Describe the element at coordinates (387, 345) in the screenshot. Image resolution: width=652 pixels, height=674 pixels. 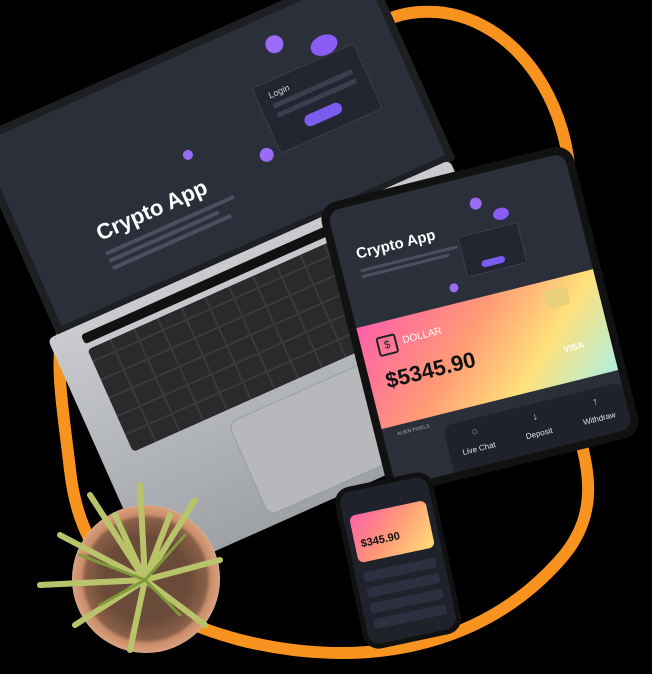
I see `dollar-icon: $` at that location.